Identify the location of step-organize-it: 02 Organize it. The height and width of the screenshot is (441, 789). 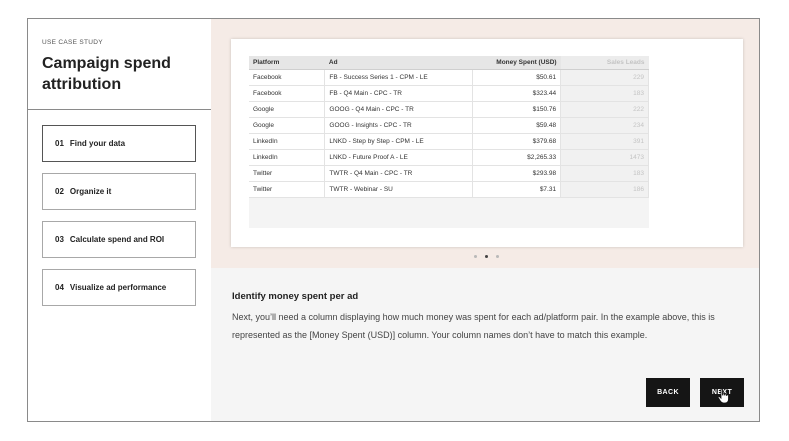
(119, 191).